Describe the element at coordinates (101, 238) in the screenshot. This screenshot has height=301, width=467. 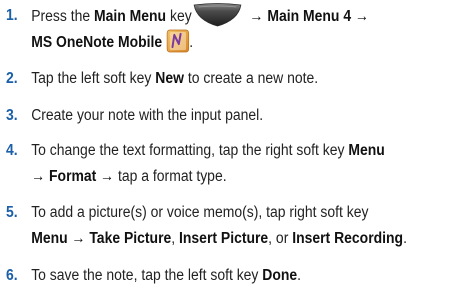
I see `menu-path: Menu → Take Picture` at that location.